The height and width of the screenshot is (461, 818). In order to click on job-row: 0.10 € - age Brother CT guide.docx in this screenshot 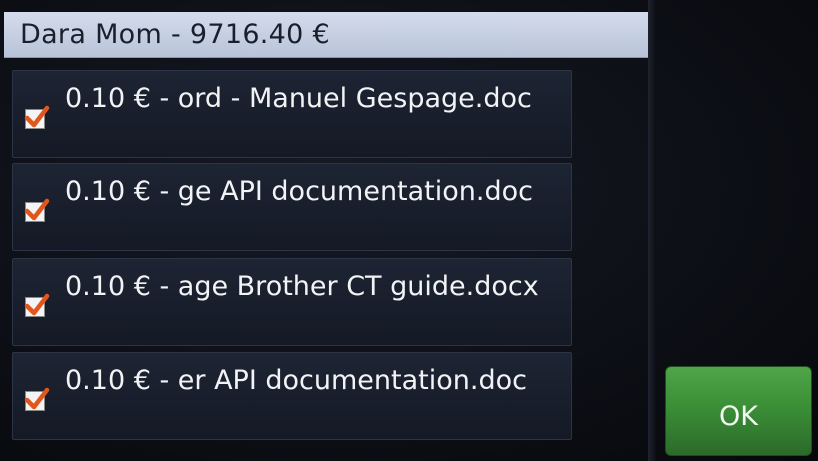, I will do `click(292, 302)`.